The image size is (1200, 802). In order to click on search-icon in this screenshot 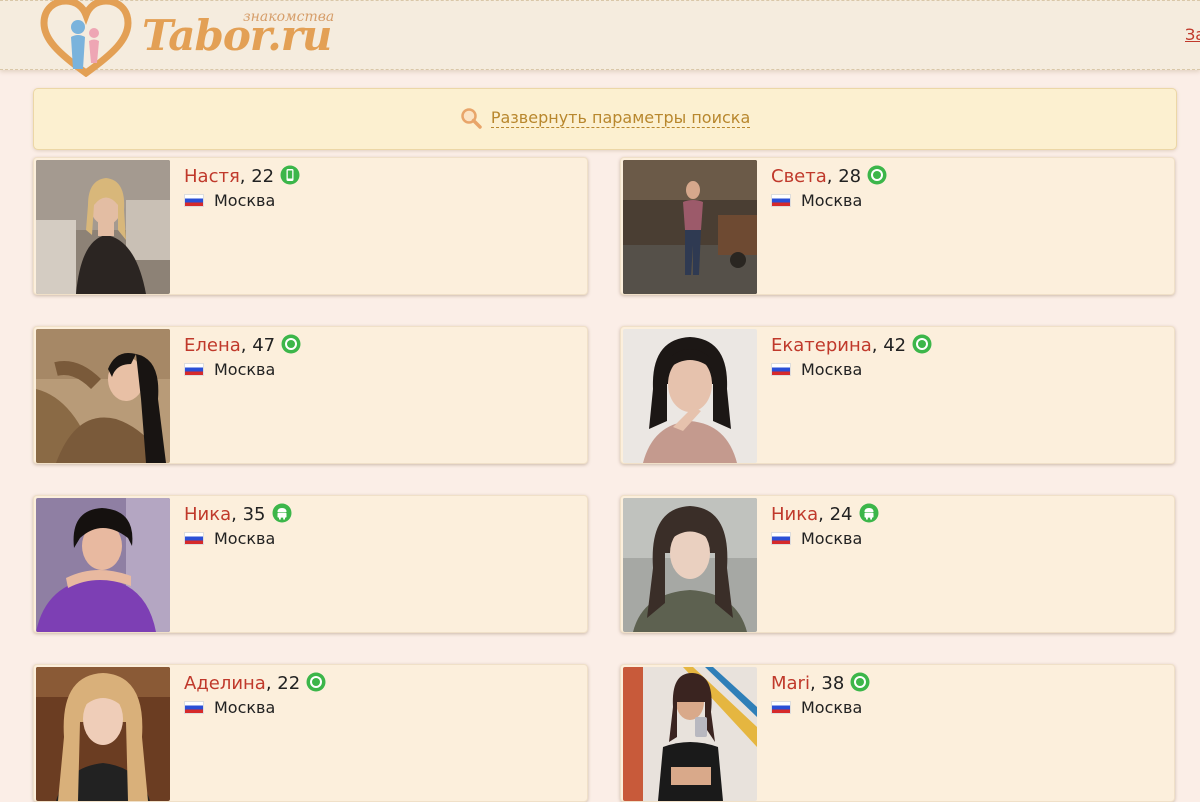, I will do `click(471, 118)`.